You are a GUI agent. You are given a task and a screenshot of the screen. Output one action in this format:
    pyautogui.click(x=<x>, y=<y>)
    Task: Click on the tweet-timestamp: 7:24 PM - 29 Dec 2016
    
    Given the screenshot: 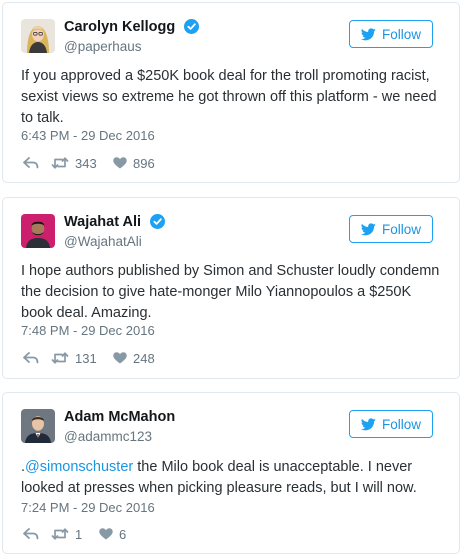 What is the action you would take?
    pyautogui.click(x=88, y=507)
    